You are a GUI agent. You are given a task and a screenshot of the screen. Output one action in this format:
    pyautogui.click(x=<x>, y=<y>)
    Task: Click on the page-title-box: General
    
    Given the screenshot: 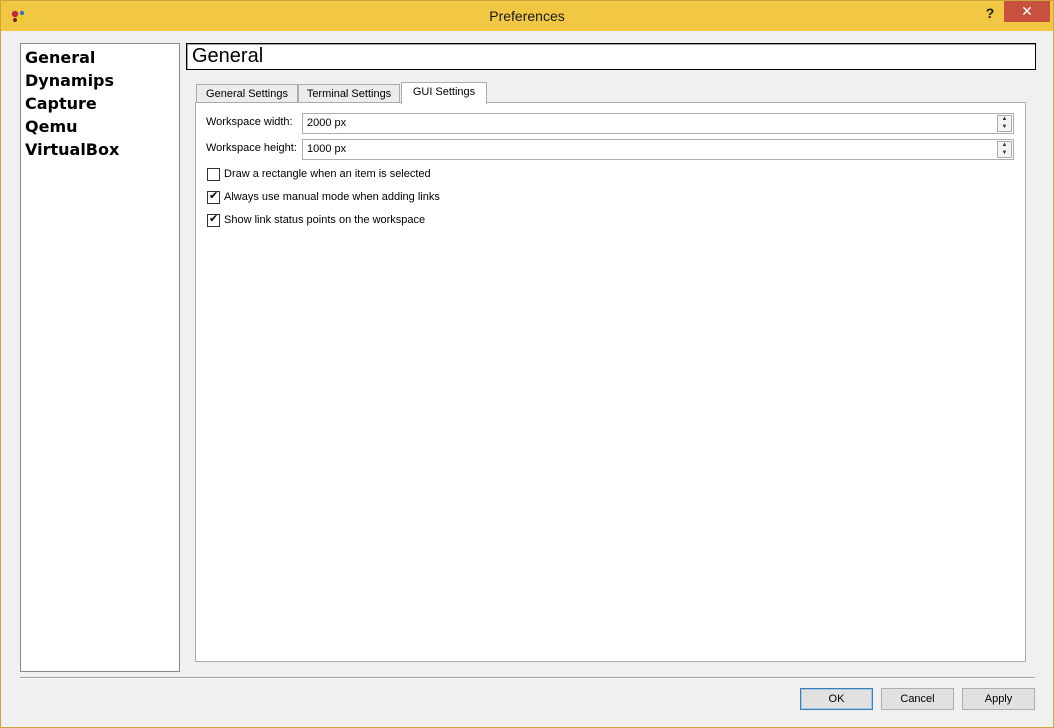 What is the action you would take?
    pyautogui.click(x=611, y=56)
    